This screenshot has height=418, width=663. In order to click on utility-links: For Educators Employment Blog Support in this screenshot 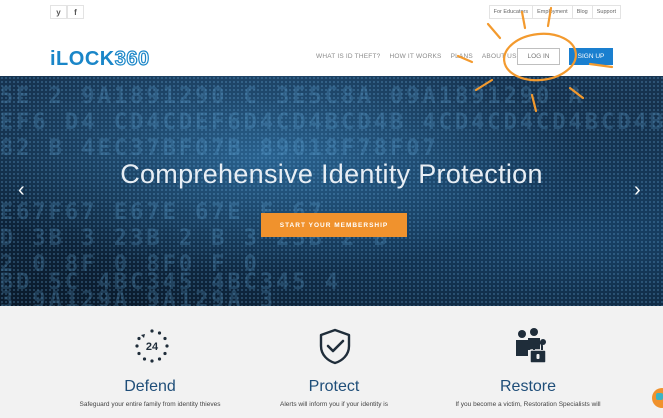, I will do `click(554, 12)`.